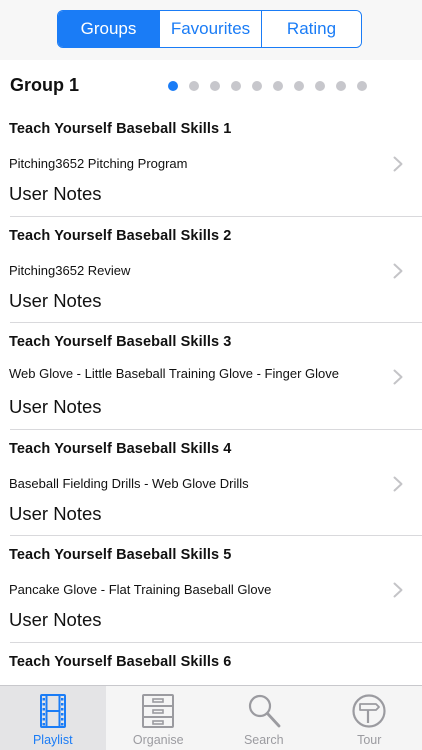 This screenshot has height=750, width=422. Describe the element at coordinates (120, 235) in the screenshot. I see `item-title: Teach Yourself Baseball Skills 2` at that location.